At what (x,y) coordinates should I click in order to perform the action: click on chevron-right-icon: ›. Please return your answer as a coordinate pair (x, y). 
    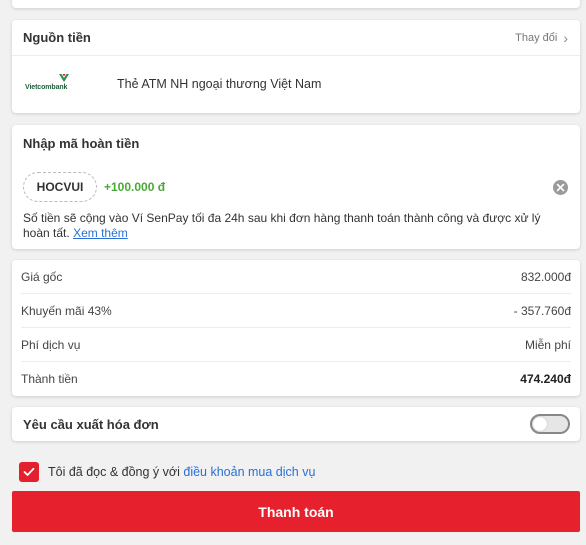
    Looking at the image, I should click on (565, 37).